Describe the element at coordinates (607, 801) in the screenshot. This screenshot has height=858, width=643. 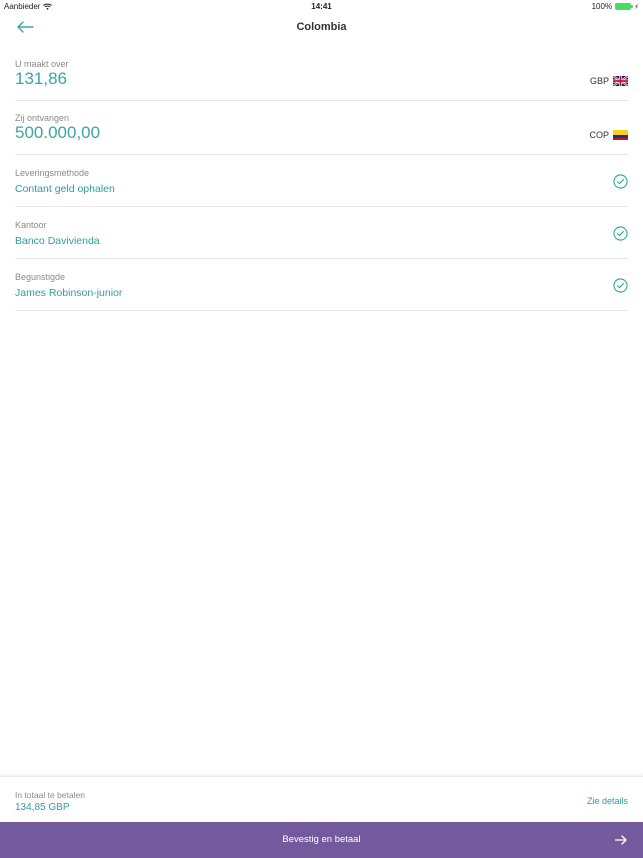
I see `see-details-link: Zie details` at that location.